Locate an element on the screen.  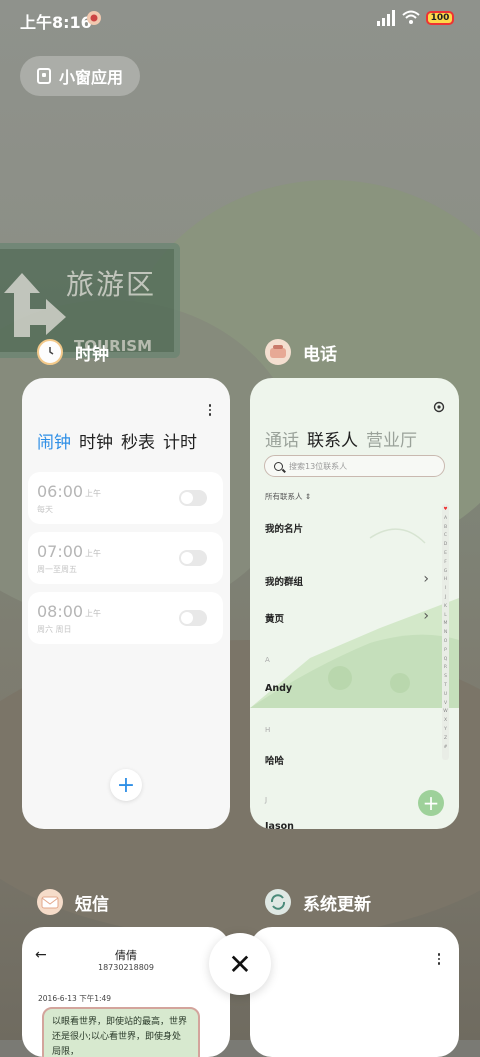
clock-app-icon is located at coordinates (50, 352).